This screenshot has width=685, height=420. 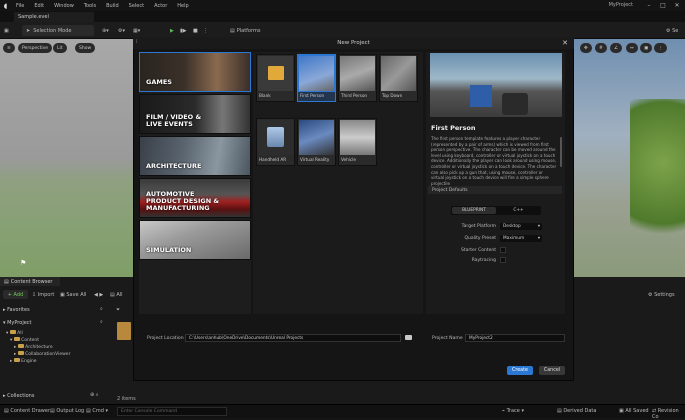 I want to click on category-architecture: ARCHITECTURE, so click(x=195, y=156).